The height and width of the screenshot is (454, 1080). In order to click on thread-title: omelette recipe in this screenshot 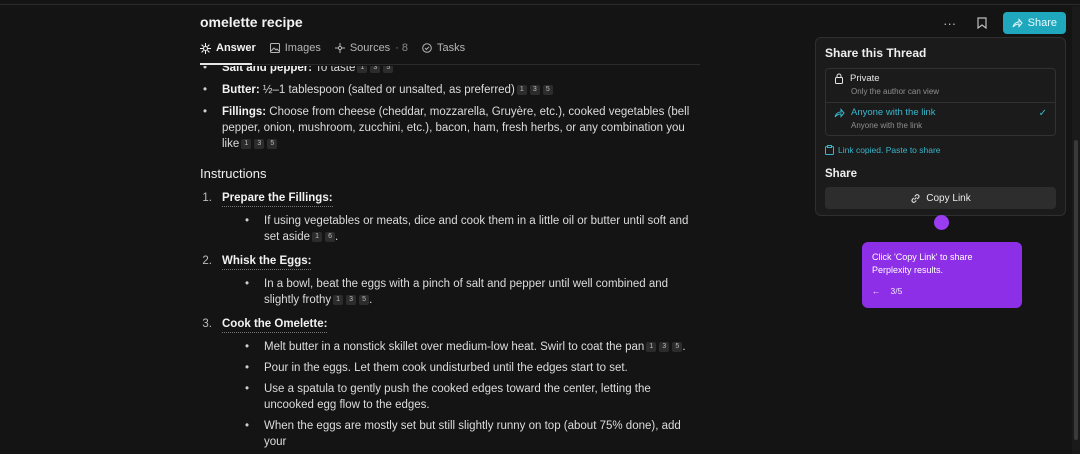, I will do `click(251, 22)`.